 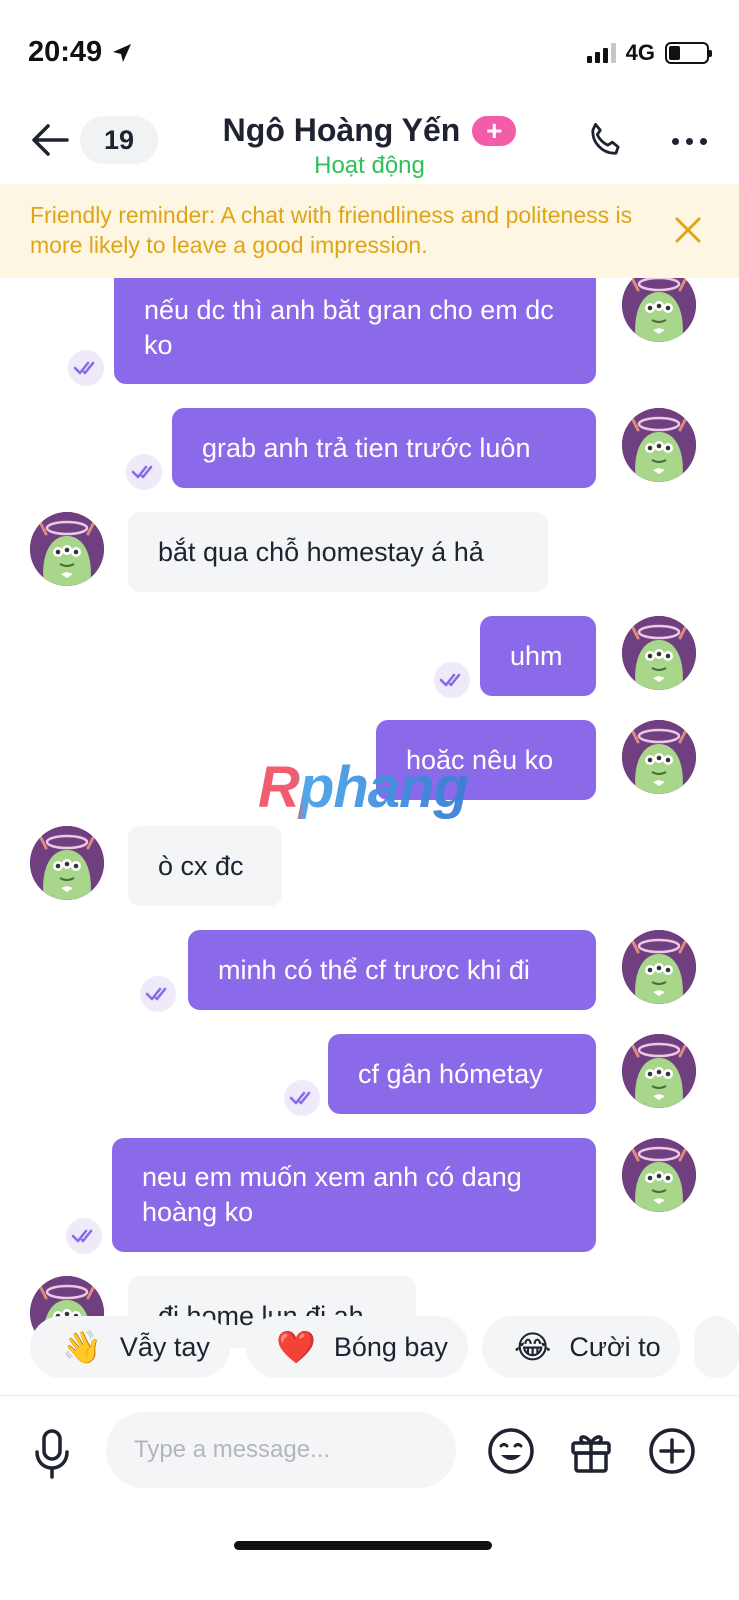 I want to click on heart-icon: ❤️, so click(x=296, y=1347).